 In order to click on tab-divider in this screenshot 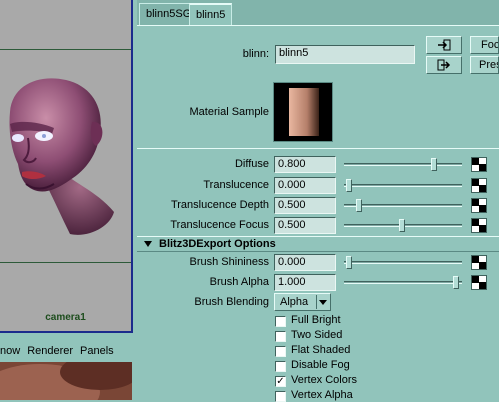, I will do `click(318, 25)`.